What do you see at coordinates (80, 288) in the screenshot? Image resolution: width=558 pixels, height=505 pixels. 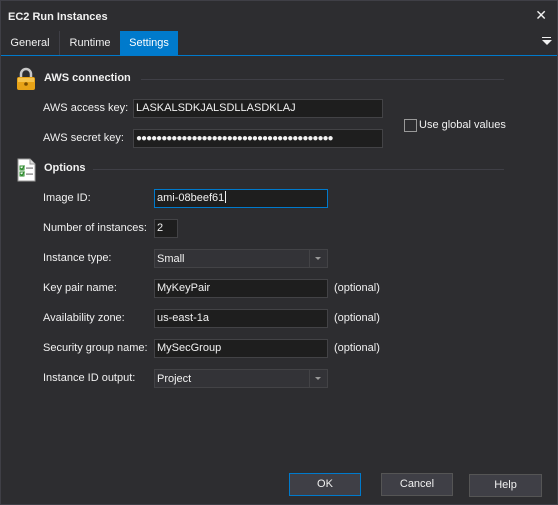 I see `key-pair-label: Key pair name:` at bounding box center [80, 288].